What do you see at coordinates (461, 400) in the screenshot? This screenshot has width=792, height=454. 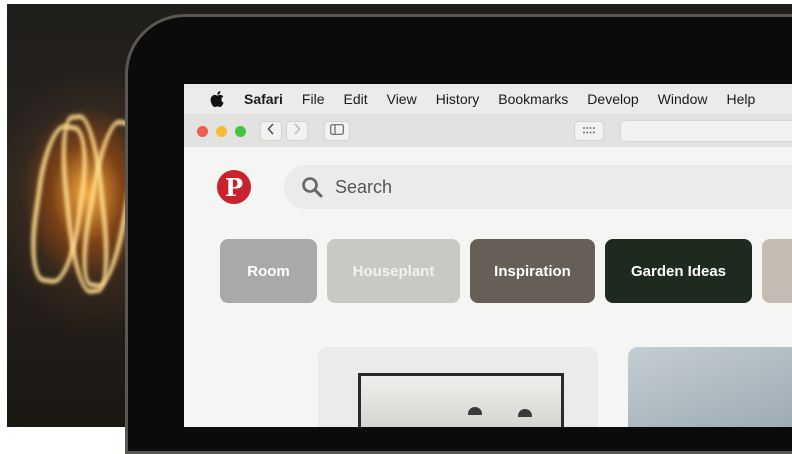 I see `pin-image-doorway` at bounding box center [461, 400].